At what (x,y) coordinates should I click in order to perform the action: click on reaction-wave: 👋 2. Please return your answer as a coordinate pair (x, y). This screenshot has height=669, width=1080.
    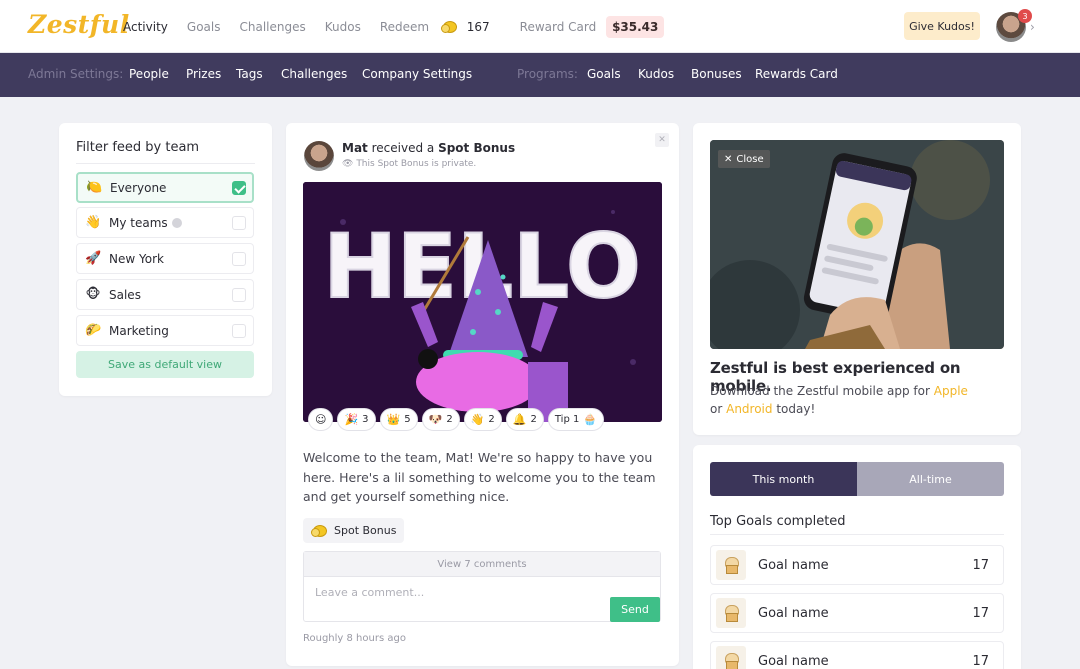
    Looking at the image, I should click on (482, 419).